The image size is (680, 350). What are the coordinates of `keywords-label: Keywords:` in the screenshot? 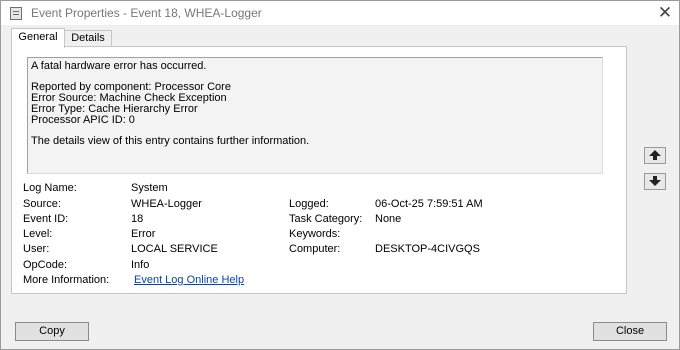 It's located at (315, 234).